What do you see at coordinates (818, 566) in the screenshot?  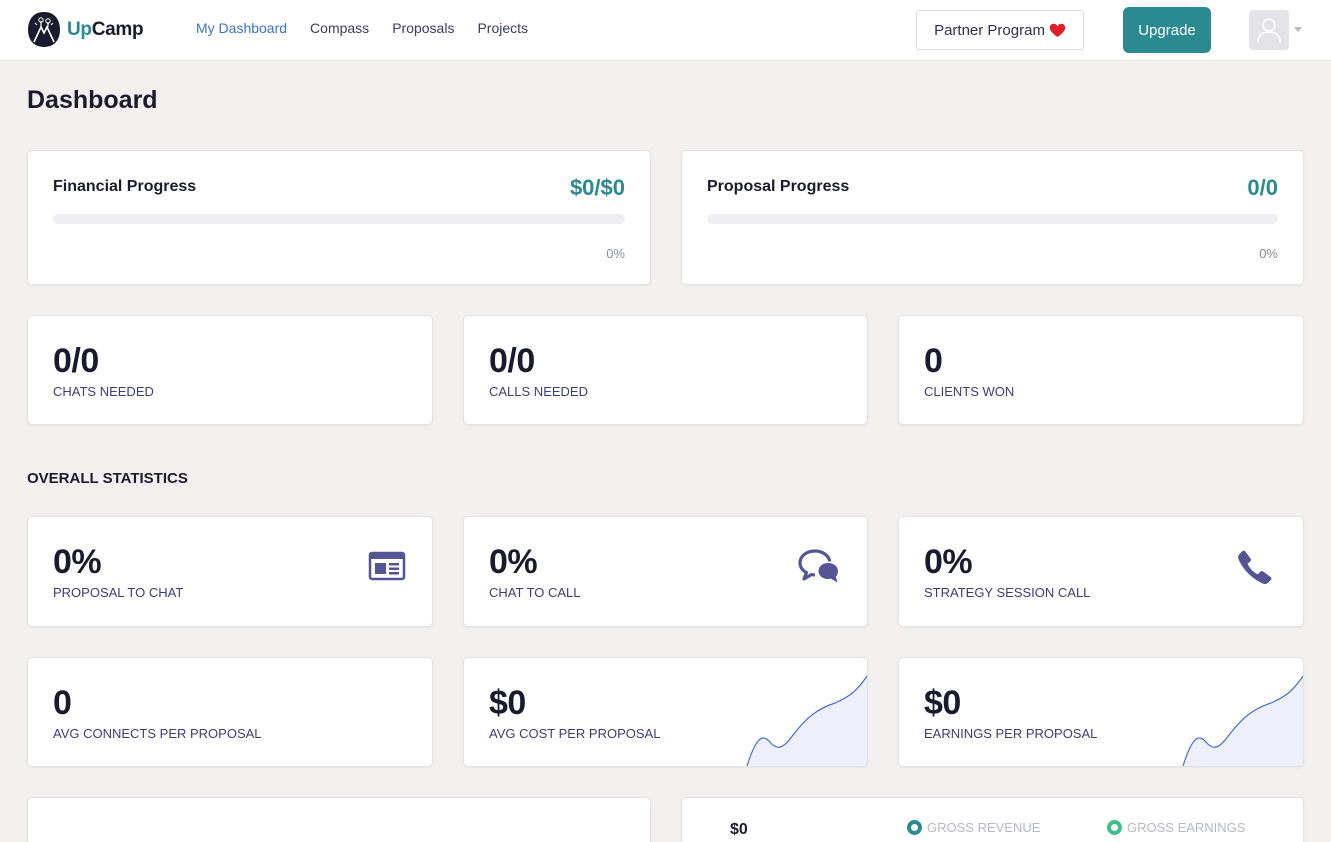 I see `chat-bubbles-icon` at bounding box center [818, 566].